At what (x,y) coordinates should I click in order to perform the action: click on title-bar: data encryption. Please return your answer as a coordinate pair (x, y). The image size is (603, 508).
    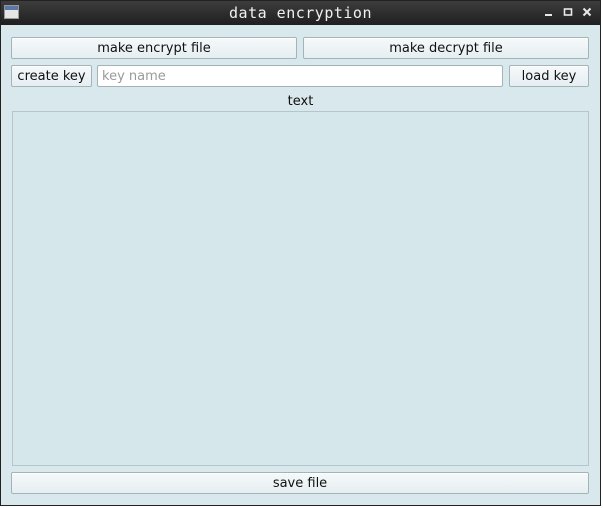
    Looking at the image, I should click on (300, 13).